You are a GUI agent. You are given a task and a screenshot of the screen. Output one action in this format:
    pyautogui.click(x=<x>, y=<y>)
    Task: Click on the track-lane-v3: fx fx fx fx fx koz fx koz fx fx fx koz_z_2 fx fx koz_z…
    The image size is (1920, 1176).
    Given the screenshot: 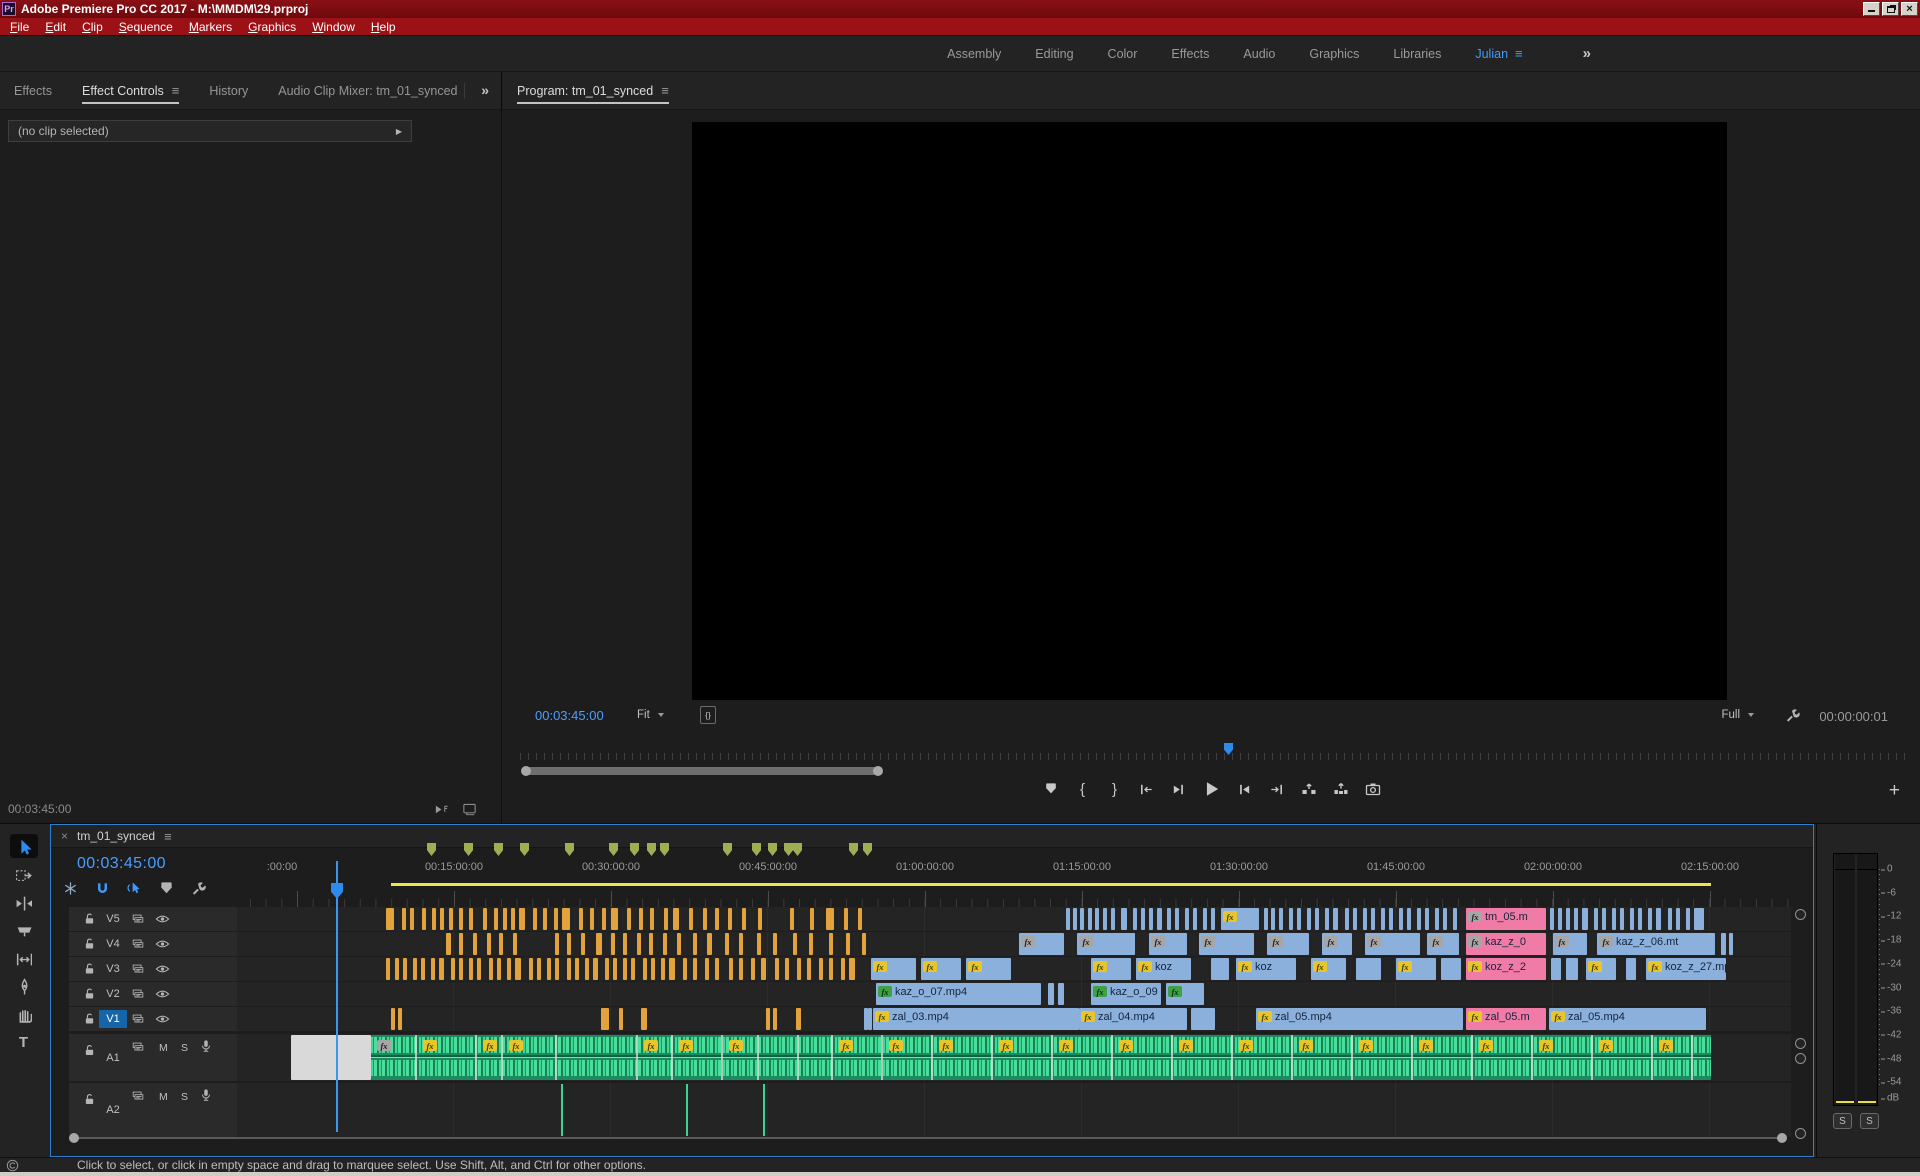 What is the action you would take?
    pyautogui.click(x=1014, y=969)
    